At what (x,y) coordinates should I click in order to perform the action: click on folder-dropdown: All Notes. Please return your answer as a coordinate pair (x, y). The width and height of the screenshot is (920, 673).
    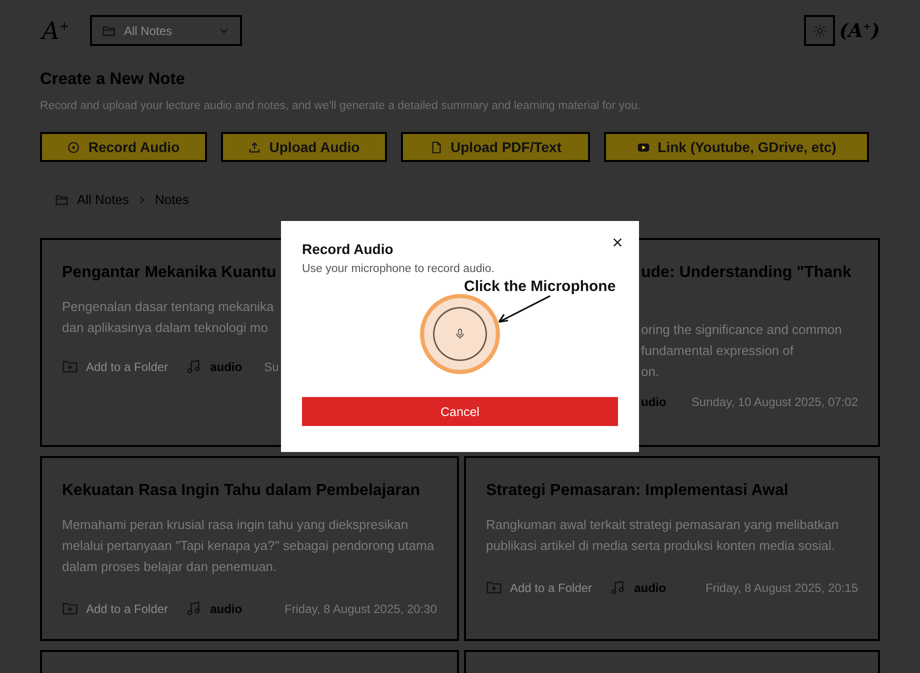
    Looking at the image, I should click on (166, 30).